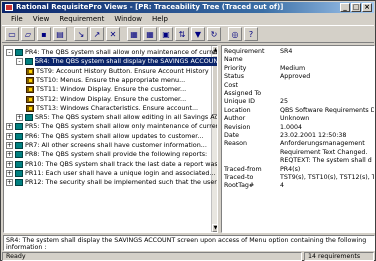 Image resolution: width=376 pixels, height=261 pixels. What do you see at coordinates (160, 19) in the screenshot?
I see `menu-help: Help` at bounding box center [160, 19].